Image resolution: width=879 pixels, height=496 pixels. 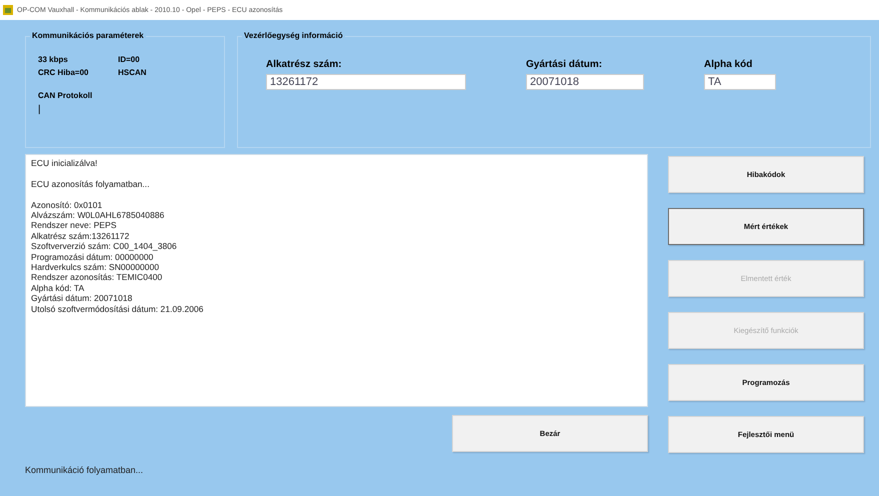 I want to click on log-line: Alpha kód: TA, so click(x=58, y=288).